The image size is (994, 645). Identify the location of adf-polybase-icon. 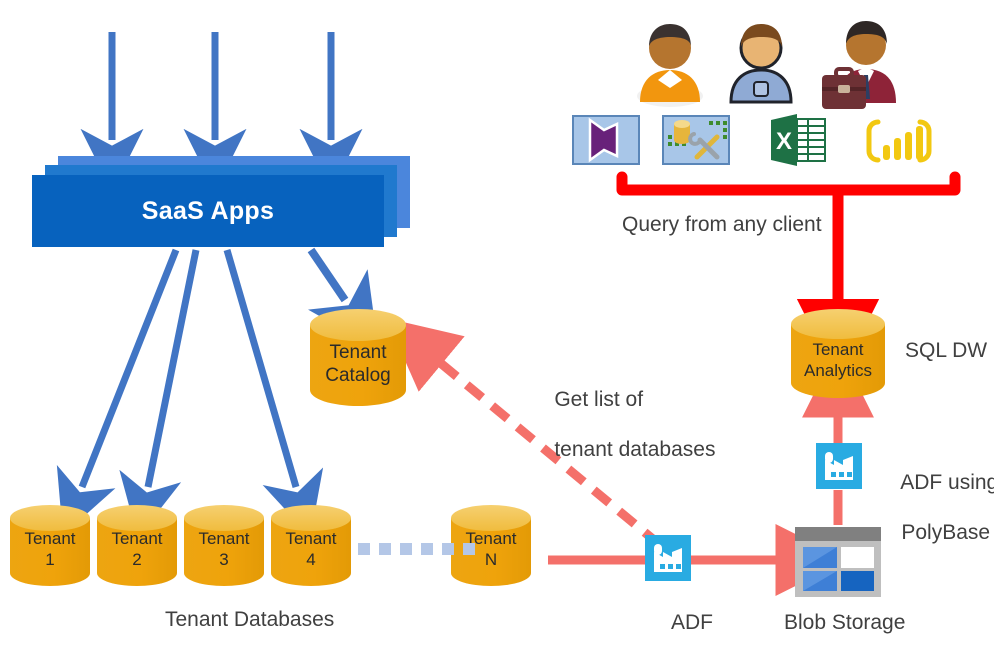
(839, 466).